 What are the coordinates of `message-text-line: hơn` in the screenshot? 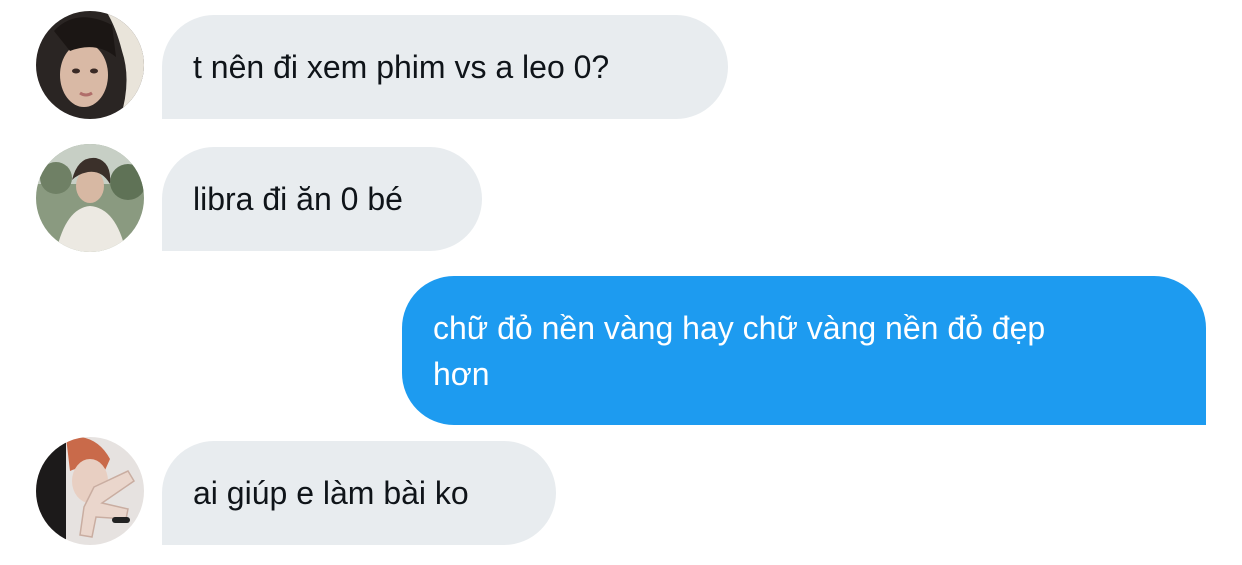 It's located at (461, 374).